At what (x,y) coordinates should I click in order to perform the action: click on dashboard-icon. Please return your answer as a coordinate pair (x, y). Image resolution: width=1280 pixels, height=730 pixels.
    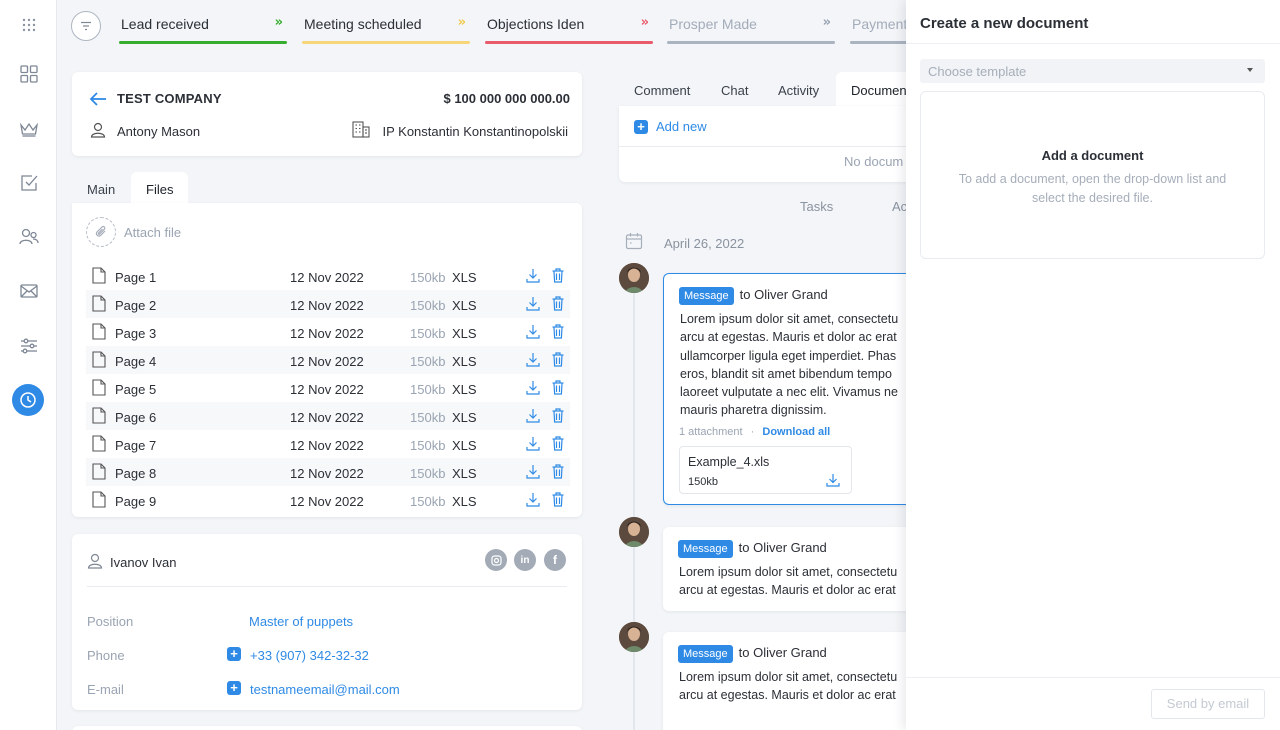
    Looking at the image, I should click on (29, 74).